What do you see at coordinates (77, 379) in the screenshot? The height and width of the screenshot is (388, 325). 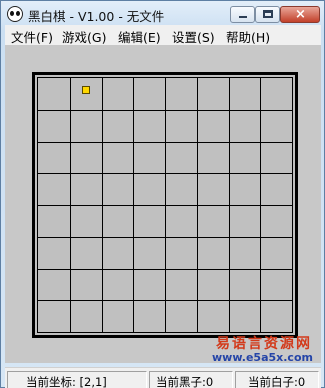 I see `status-coordinate: 当前坐标: [2,1]` at bounding box center [77, 379].